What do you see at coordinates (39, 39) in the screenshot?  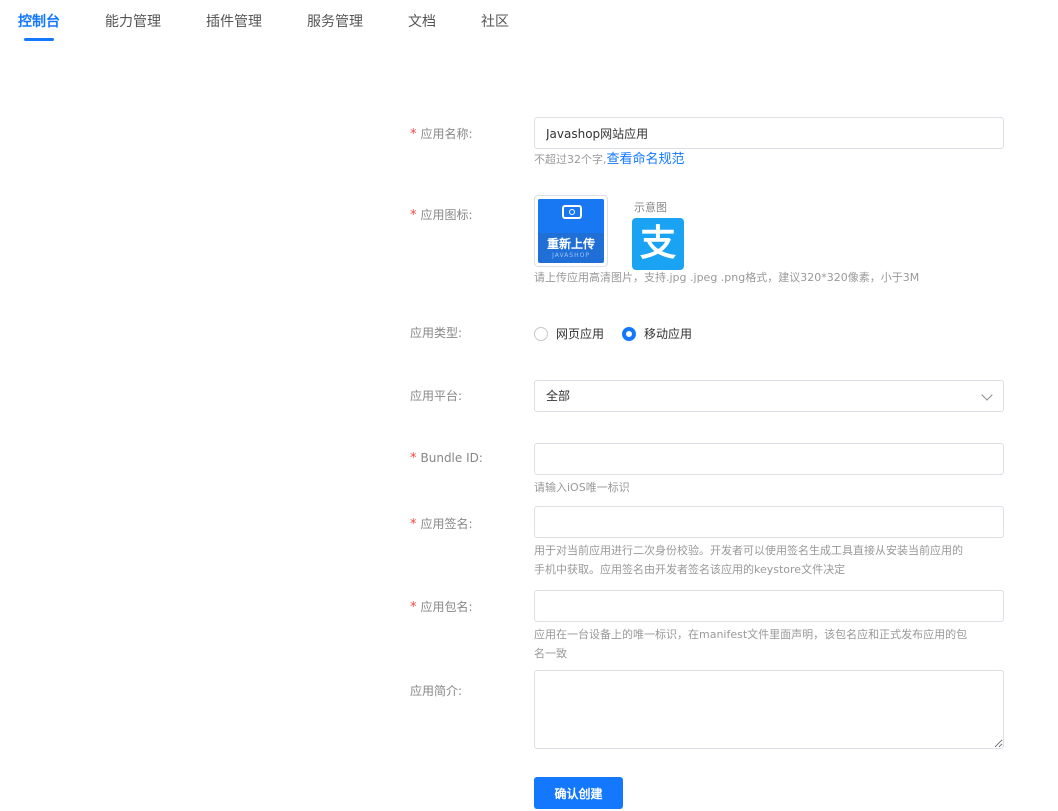 I see `active-tab-indicator` at bounding box center [39, 39].